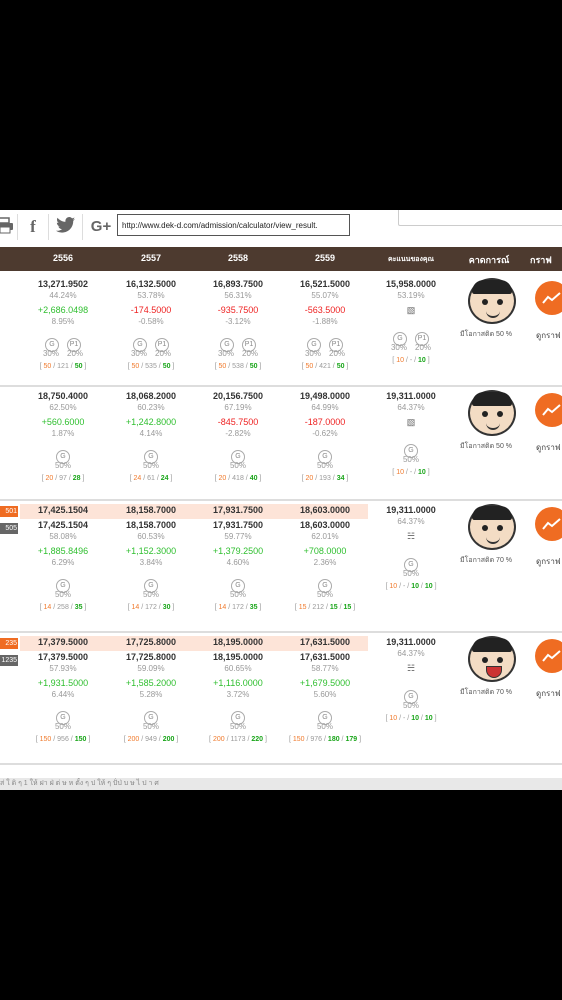 The image size is (562, 1000). I want to click on min-score: 18,750.4000, so click(63, 396).